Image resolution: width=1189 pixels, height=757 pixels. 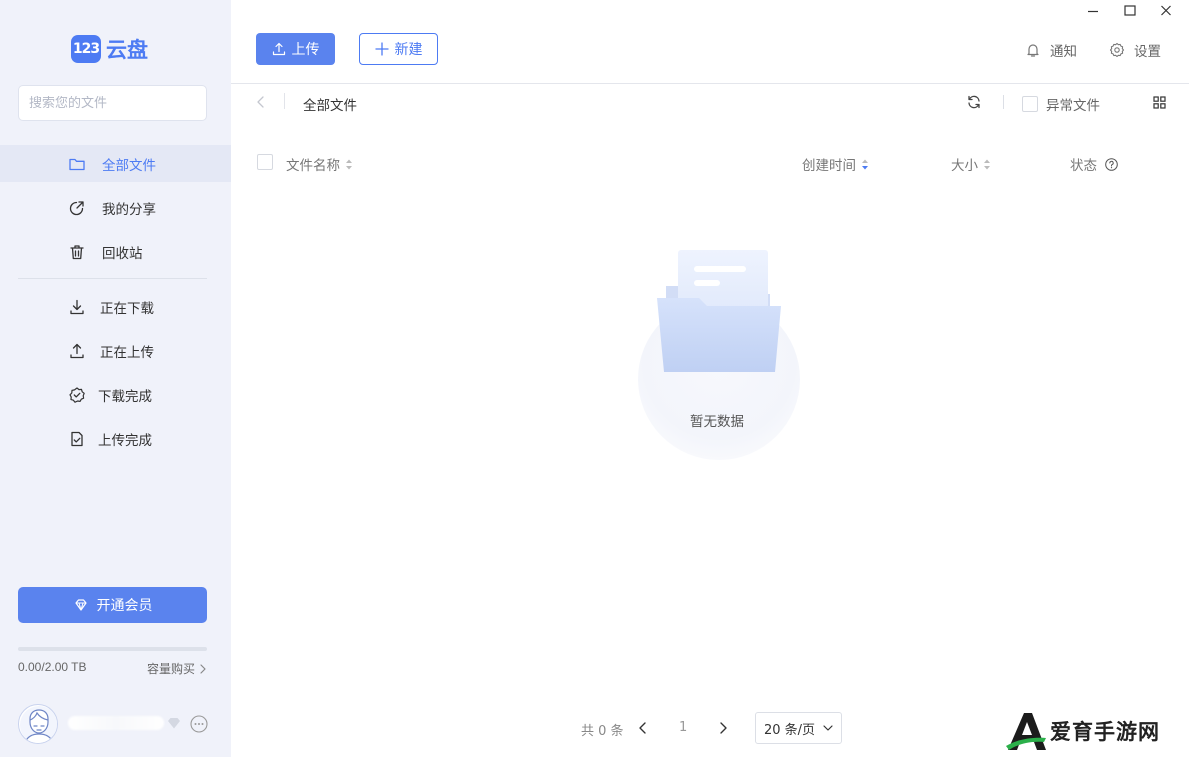 What do you see at coordinates (710, 42) in the screenshot?
I see `top-bar: 上传 新建 通知 设置` at bounding box center [710, 42].